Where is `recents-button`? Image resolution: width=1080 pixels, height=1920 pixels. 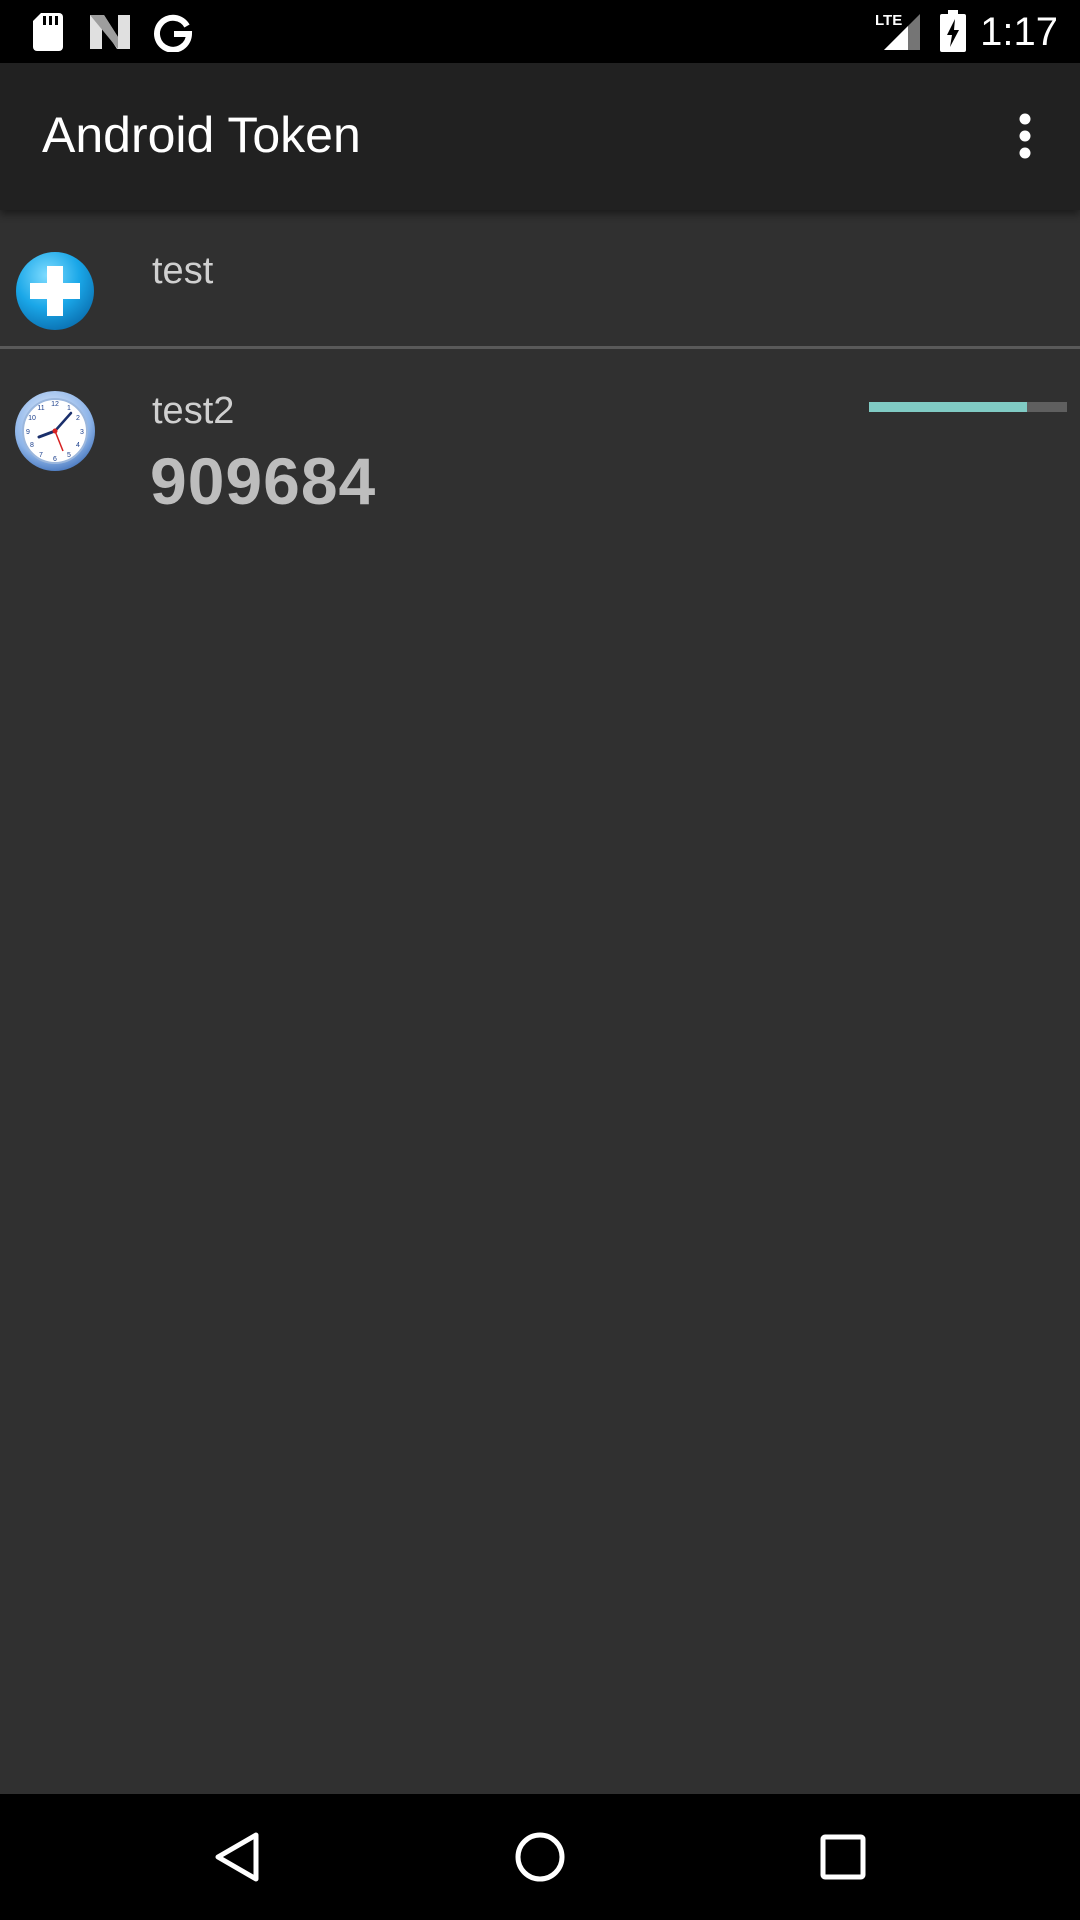 recents-button is located at coordinates (843, 1857).